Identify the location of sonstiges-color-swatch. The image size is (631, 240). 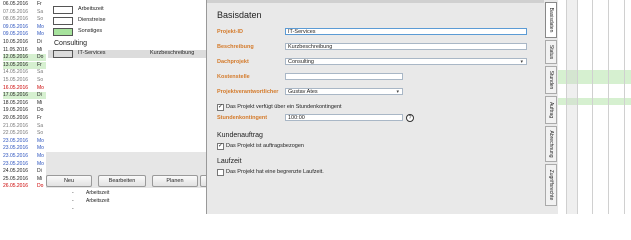
(63, 32).